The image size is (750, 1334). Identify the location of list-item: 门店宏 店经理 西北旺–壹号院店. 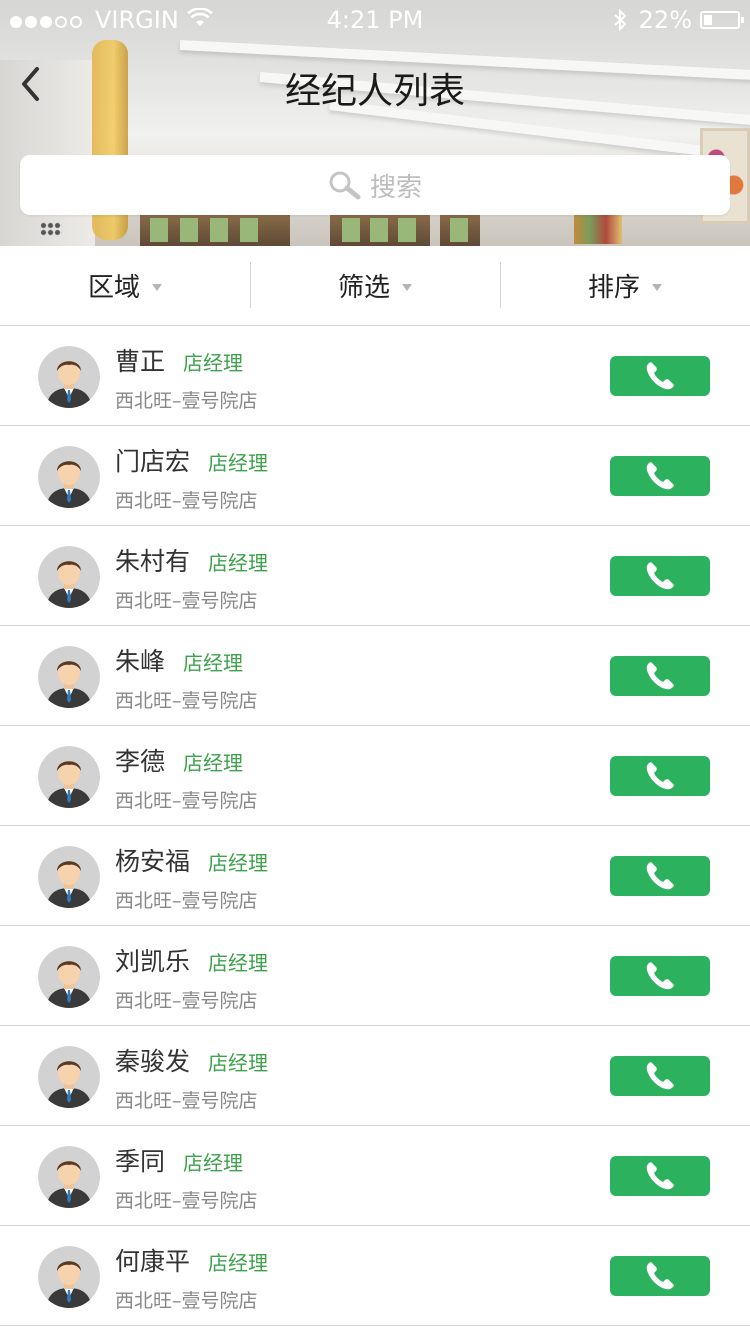
(375, 476).